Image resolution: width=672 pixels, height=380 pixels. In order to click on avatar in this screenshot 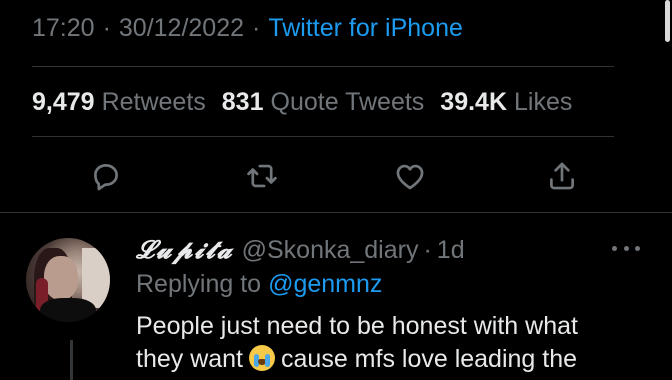, I will do `click(68, 280)`.